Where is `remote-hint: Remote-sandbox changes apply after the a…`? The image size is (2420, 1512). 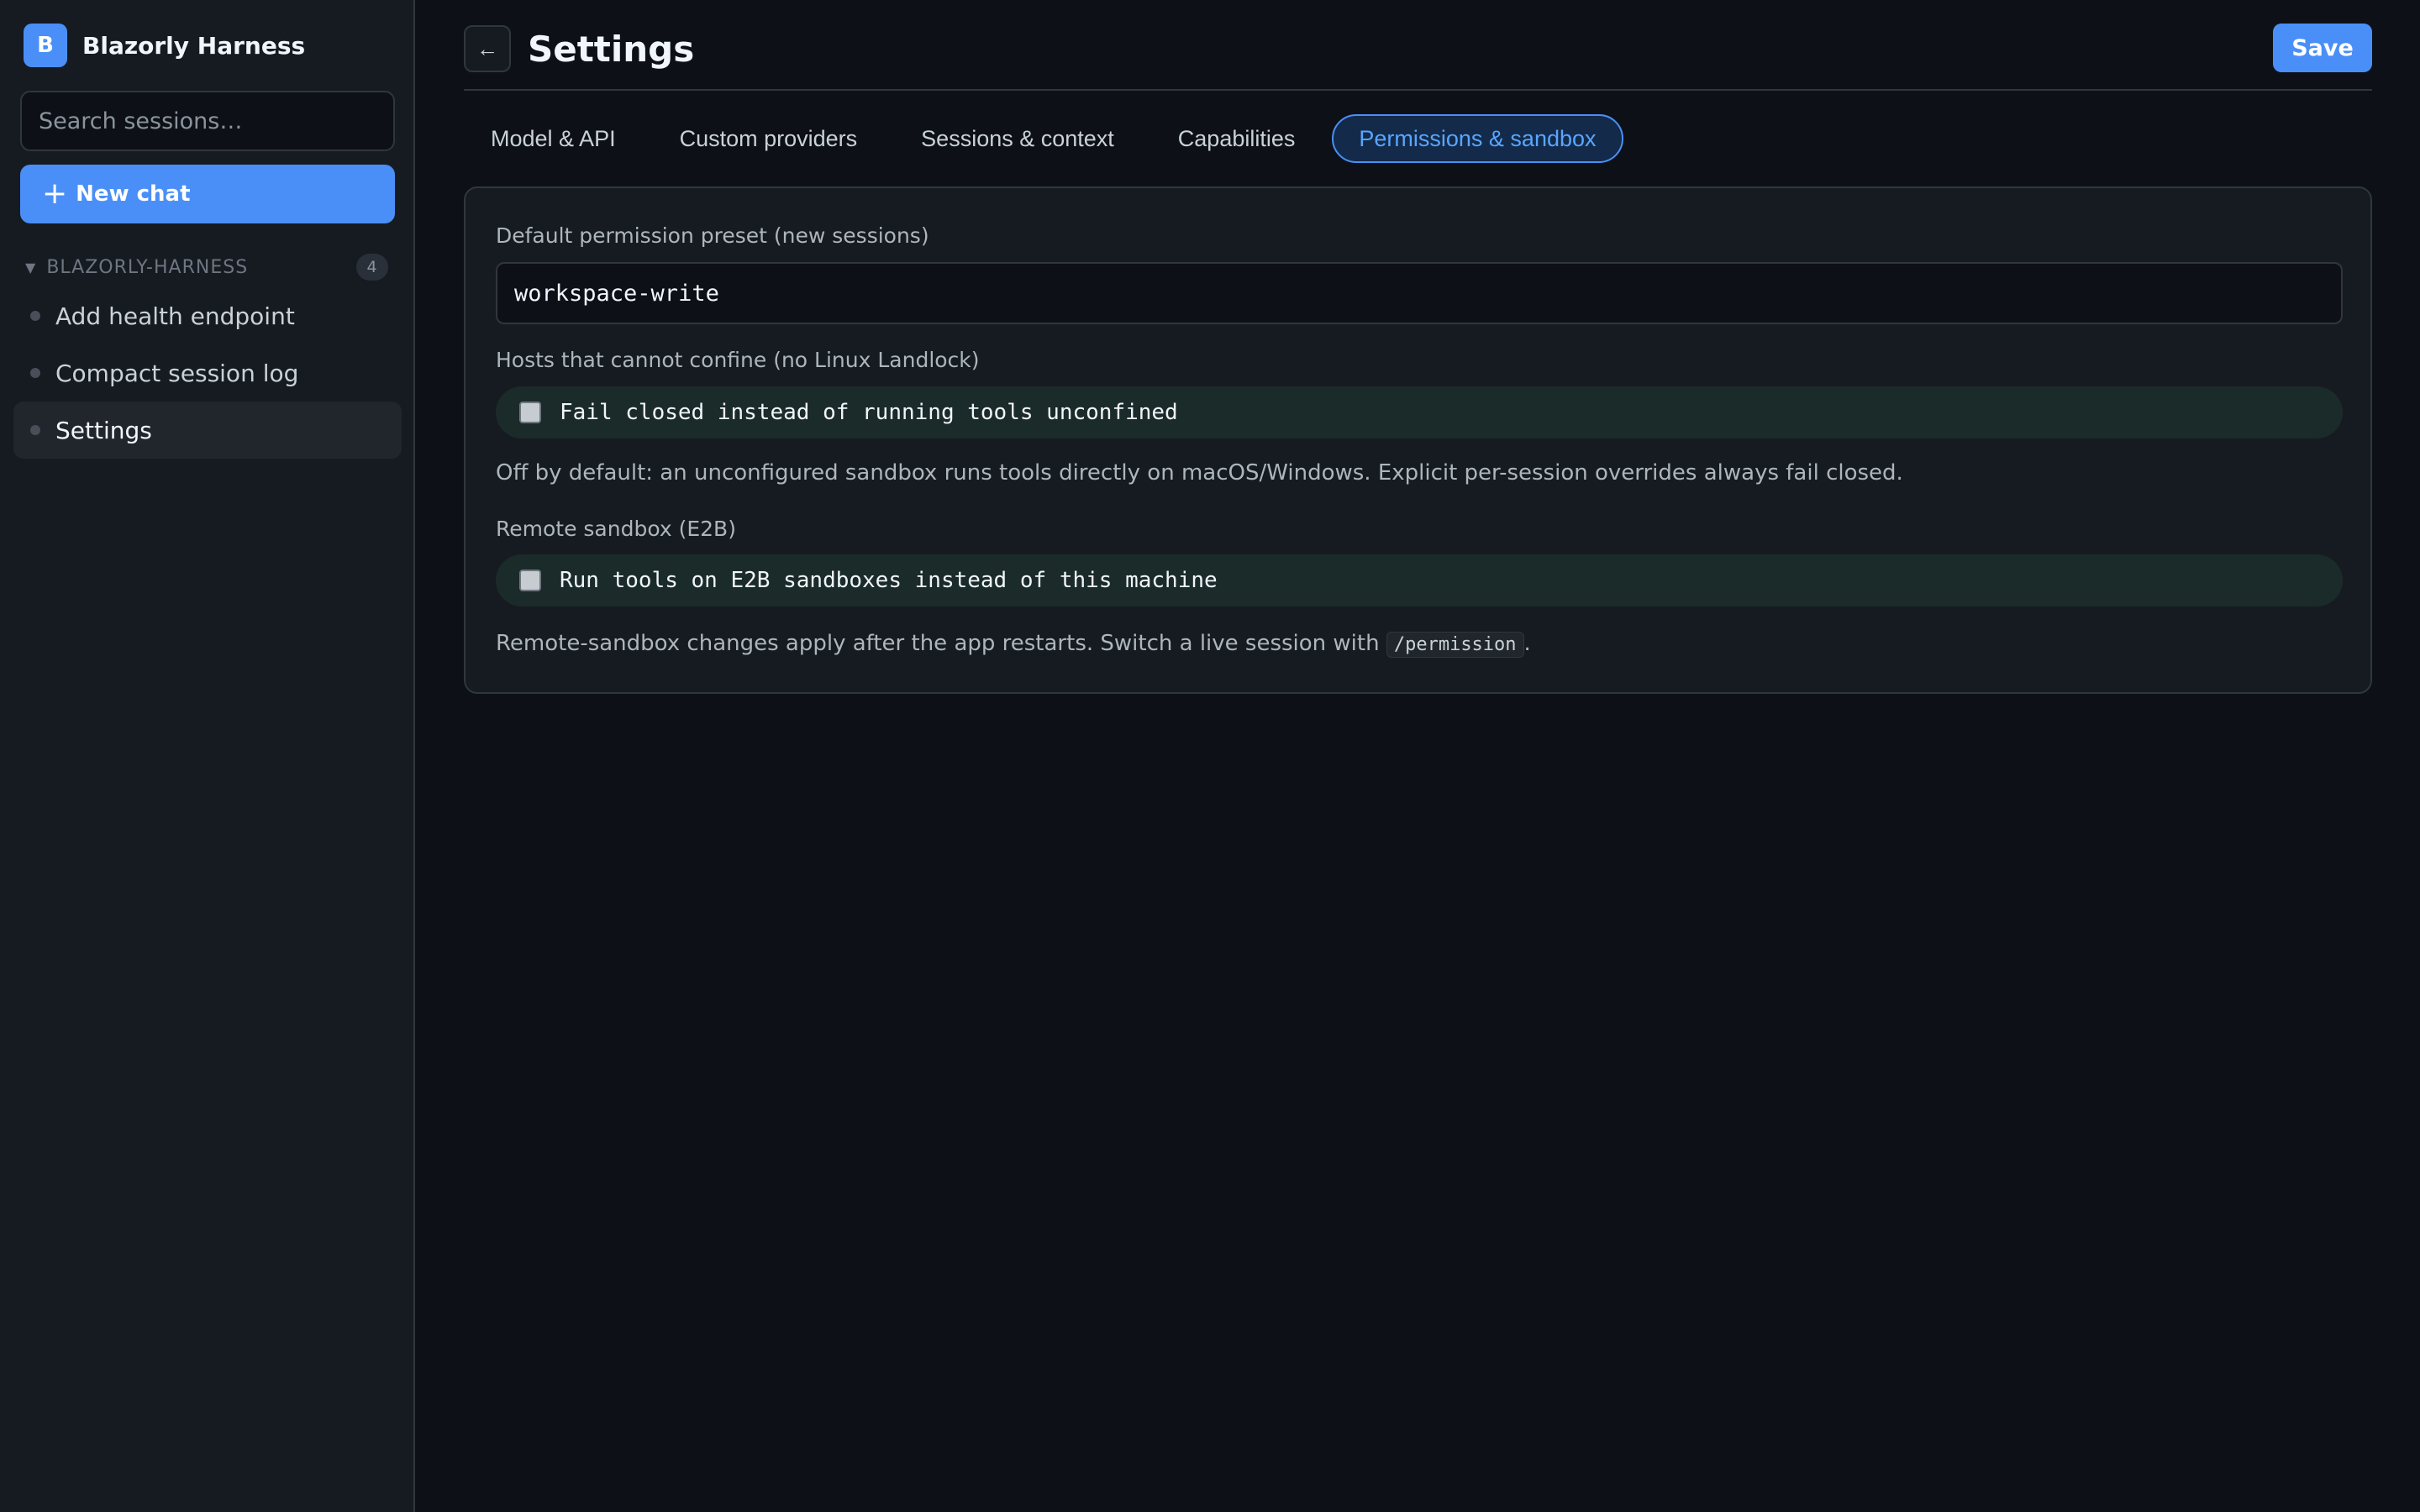 remote-hint: Remote-sandbox changes apply after the a… is located at coordinates (1014, 644).